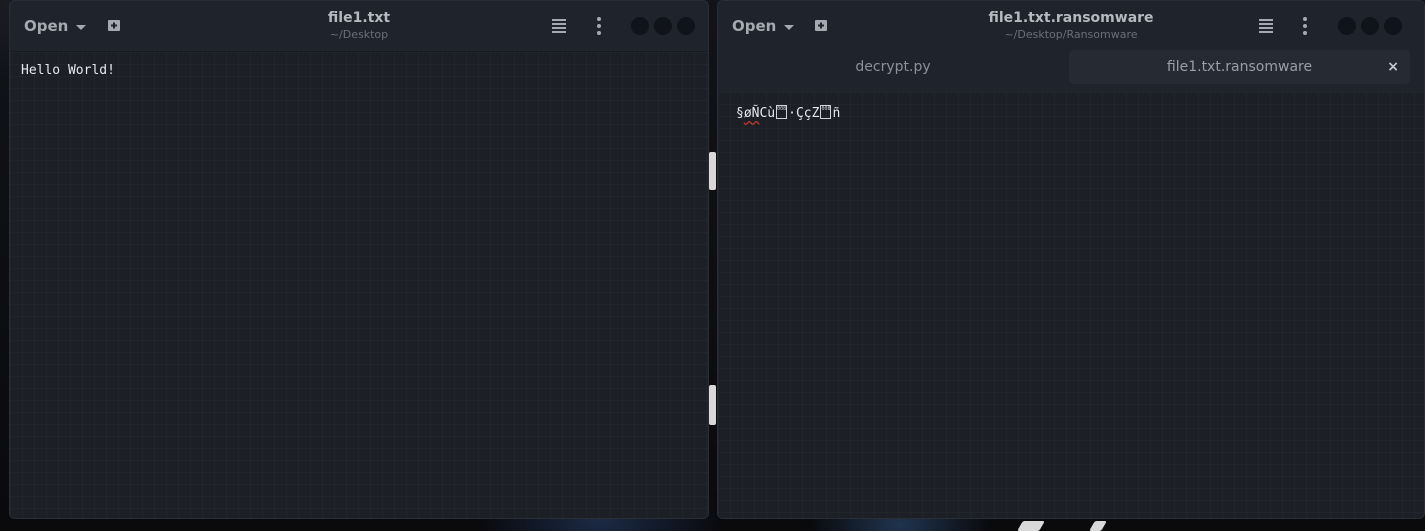 The image size is (1425, 531). I want to click on headerbar: Open file1.txt ~/Desktop, so click(359, 26).